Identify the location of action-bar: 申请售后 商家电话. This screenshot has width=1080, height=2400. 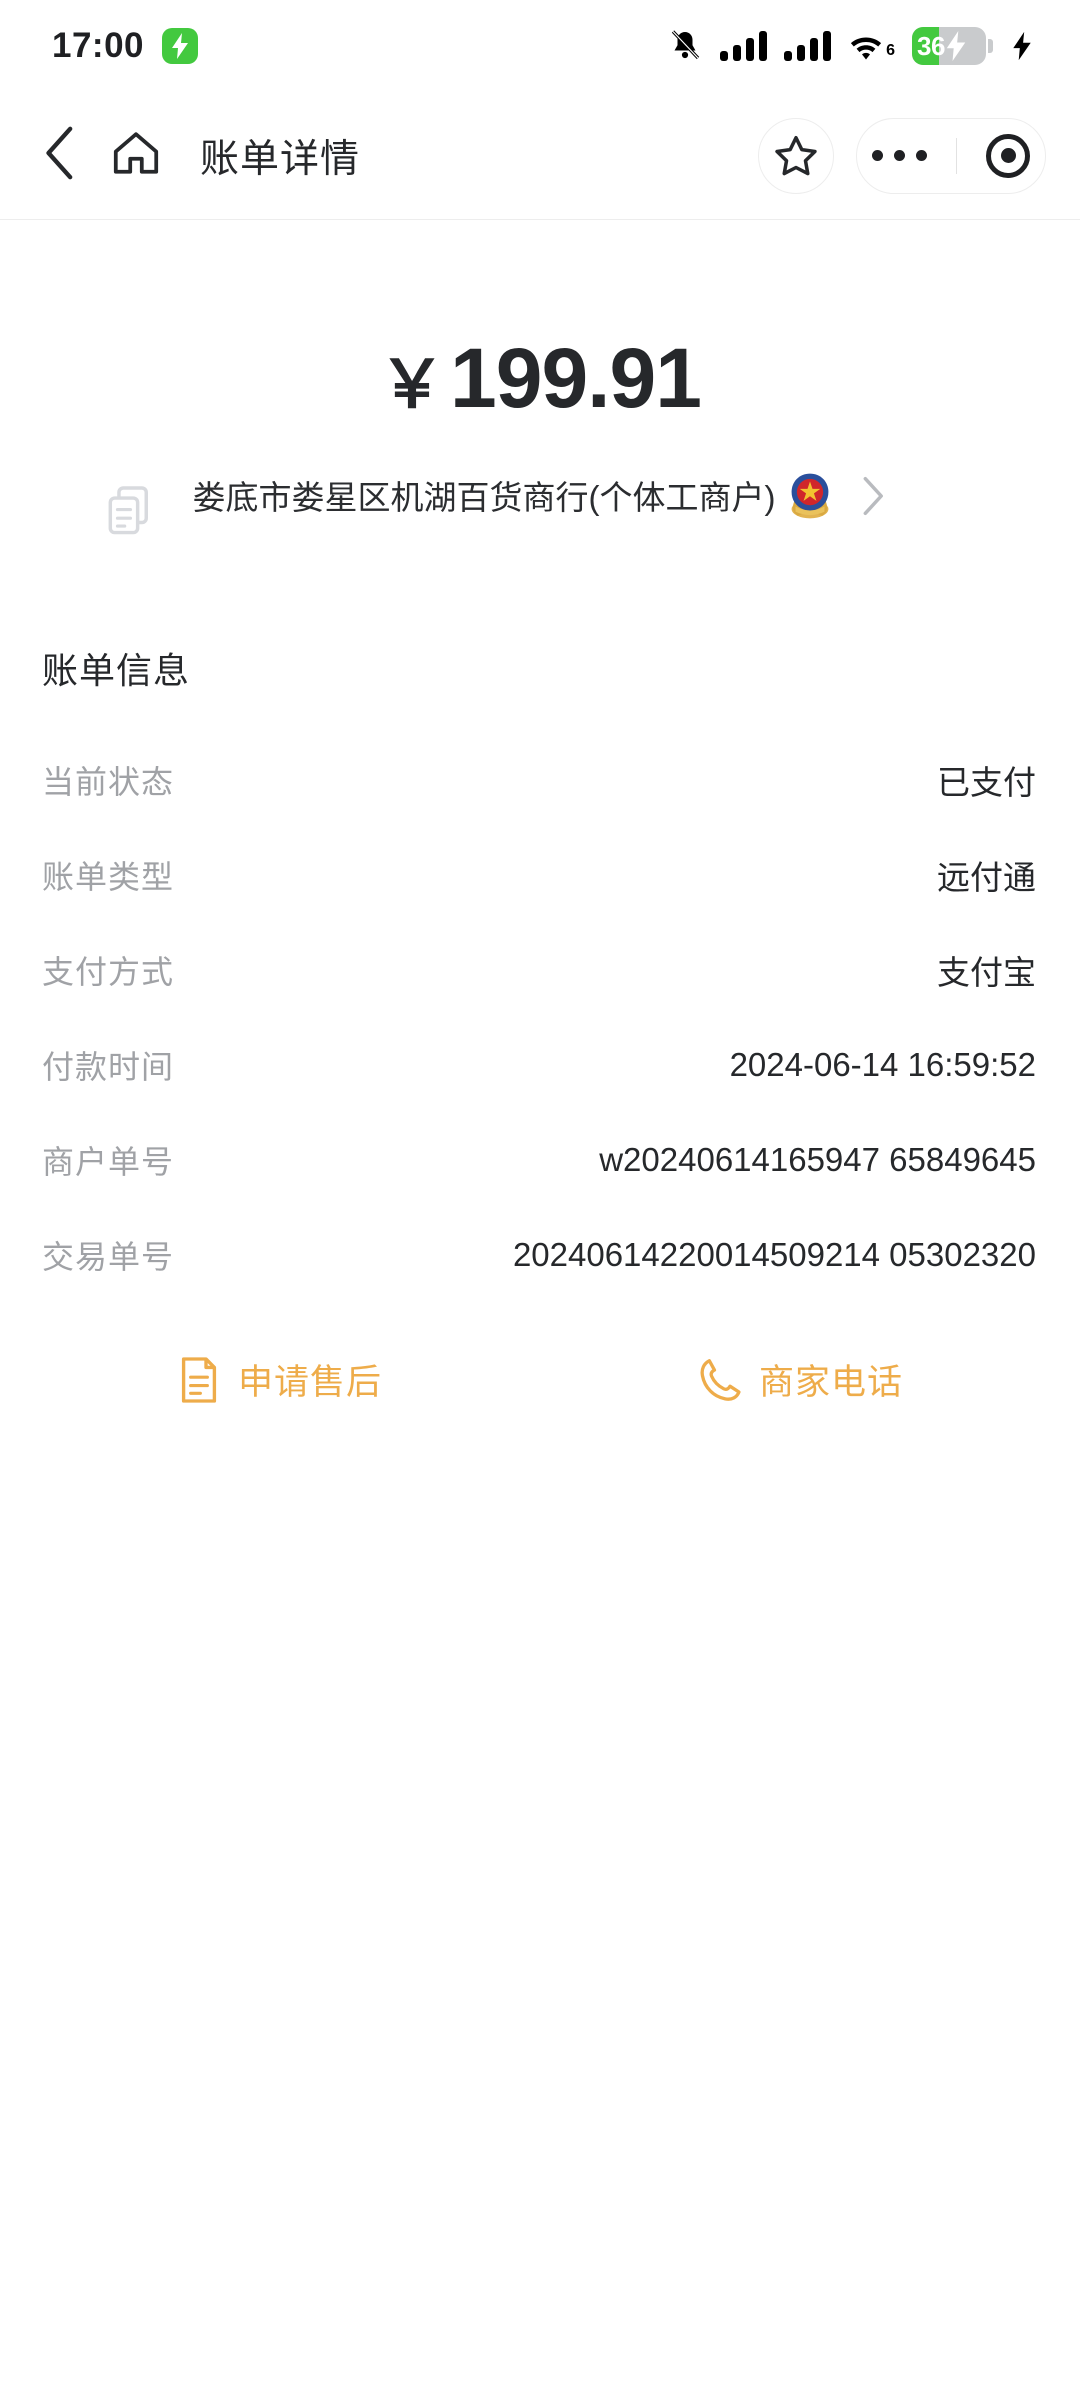
(540, 1379).